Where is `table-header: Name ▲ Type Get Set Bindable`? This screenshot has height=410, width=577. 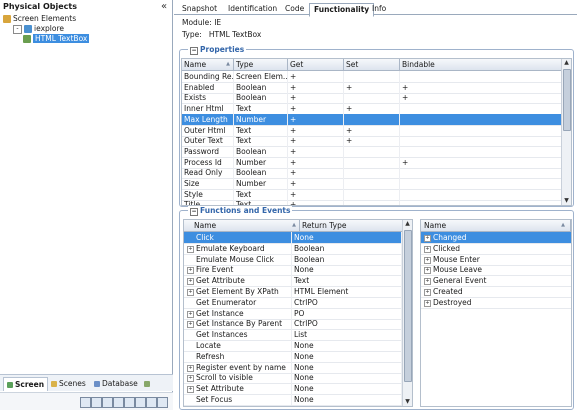
table-header: Name ▲ Type Get Set Bindable is located at coordinates (376, 65).